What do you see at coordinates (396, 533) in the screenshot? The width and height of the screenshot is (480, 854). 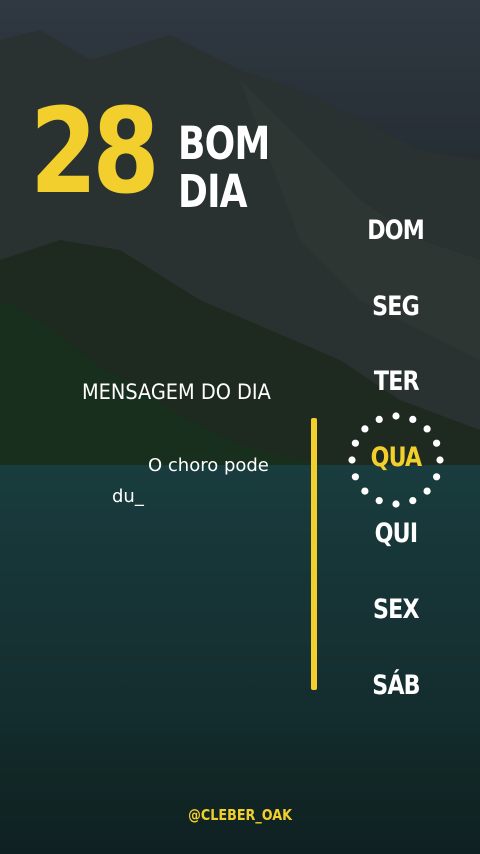 I see `weekday-qui: QUI` at bounding box center [396, 533].